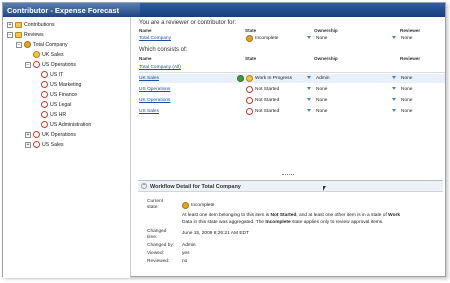 The height and width of the screenshot is (283, 450). What do you see at coordinates (155, 204) in the screenshot?
I see `current-state-label: Current state:` at bounding box center [155, 204].